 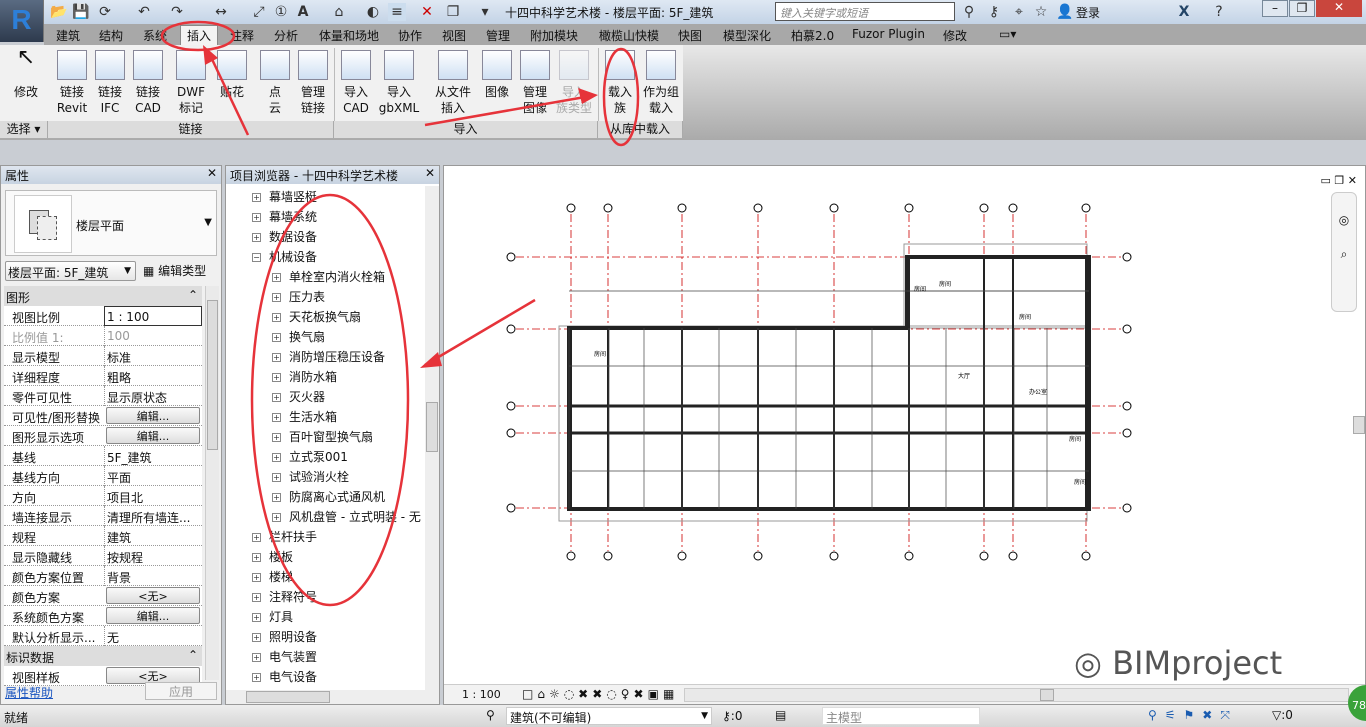 I want to click on close-button: ✕, so click(x=1339, y=8).